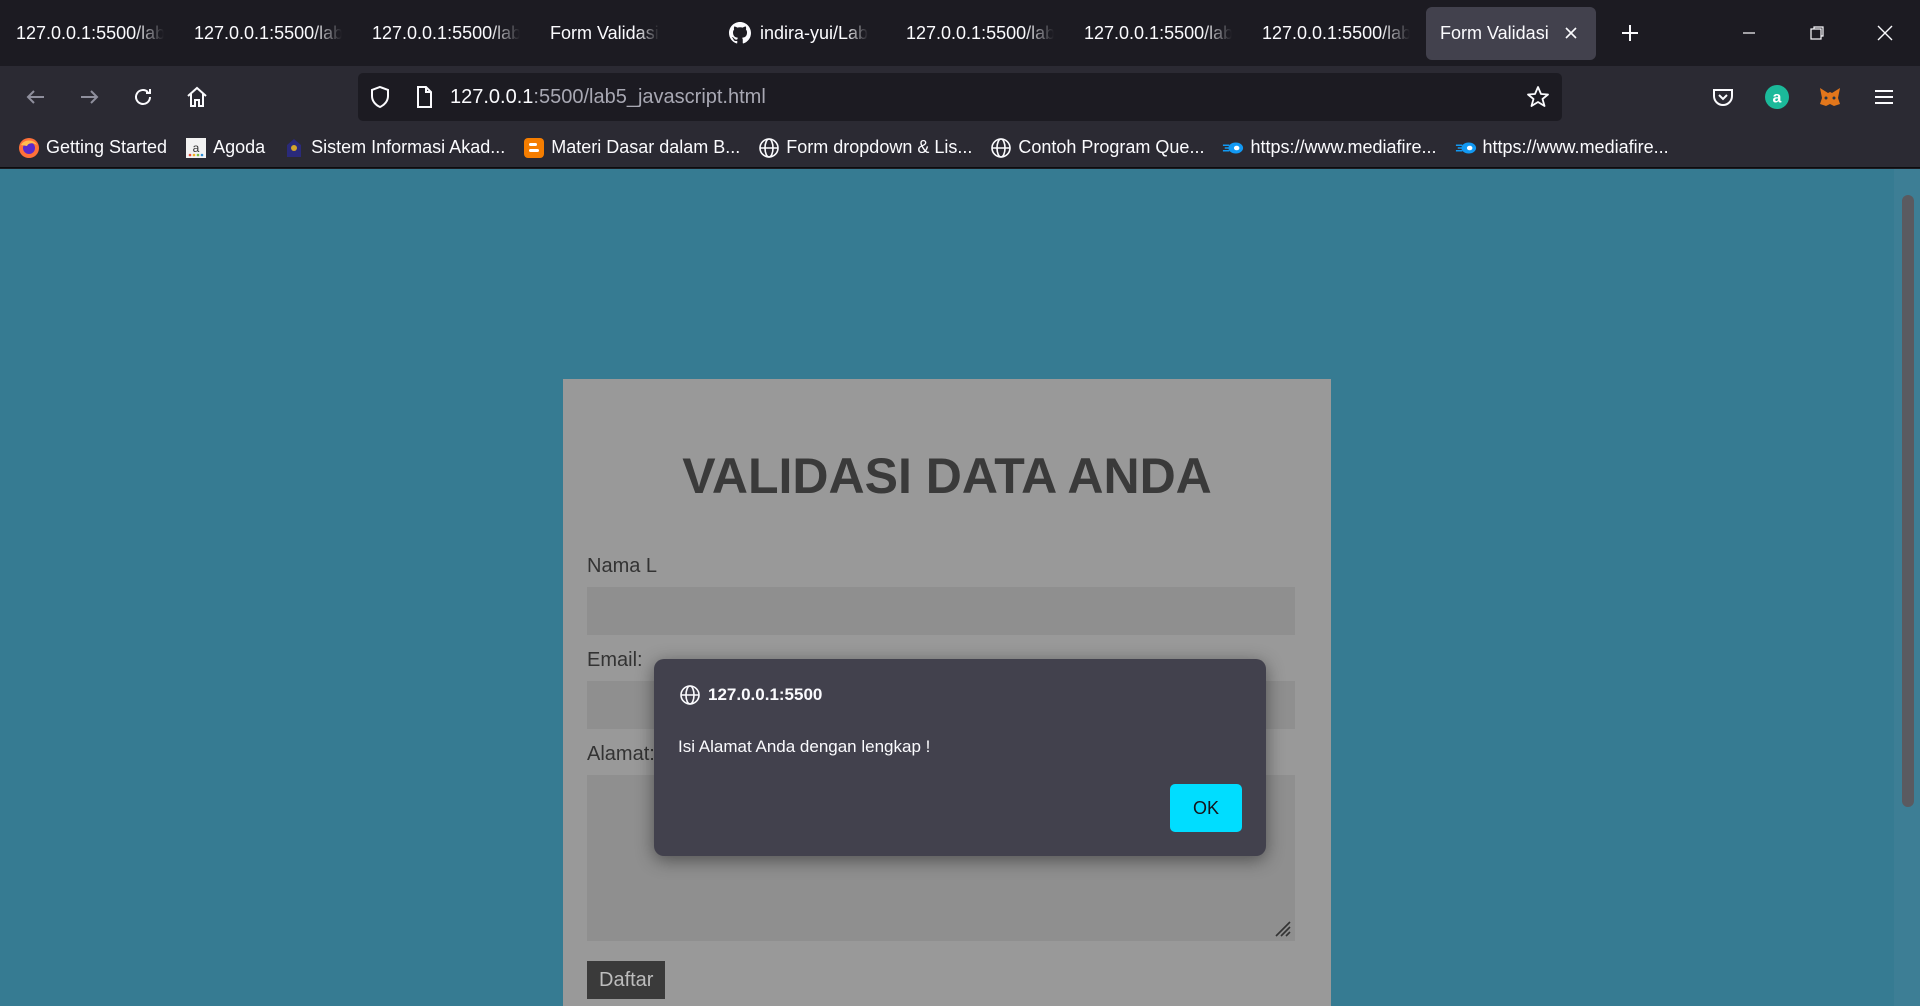  What do you see at coordinates (239, 147) in the screenshot?
I see `bookmark-label: Agoda` at bounding box center [239, 147].